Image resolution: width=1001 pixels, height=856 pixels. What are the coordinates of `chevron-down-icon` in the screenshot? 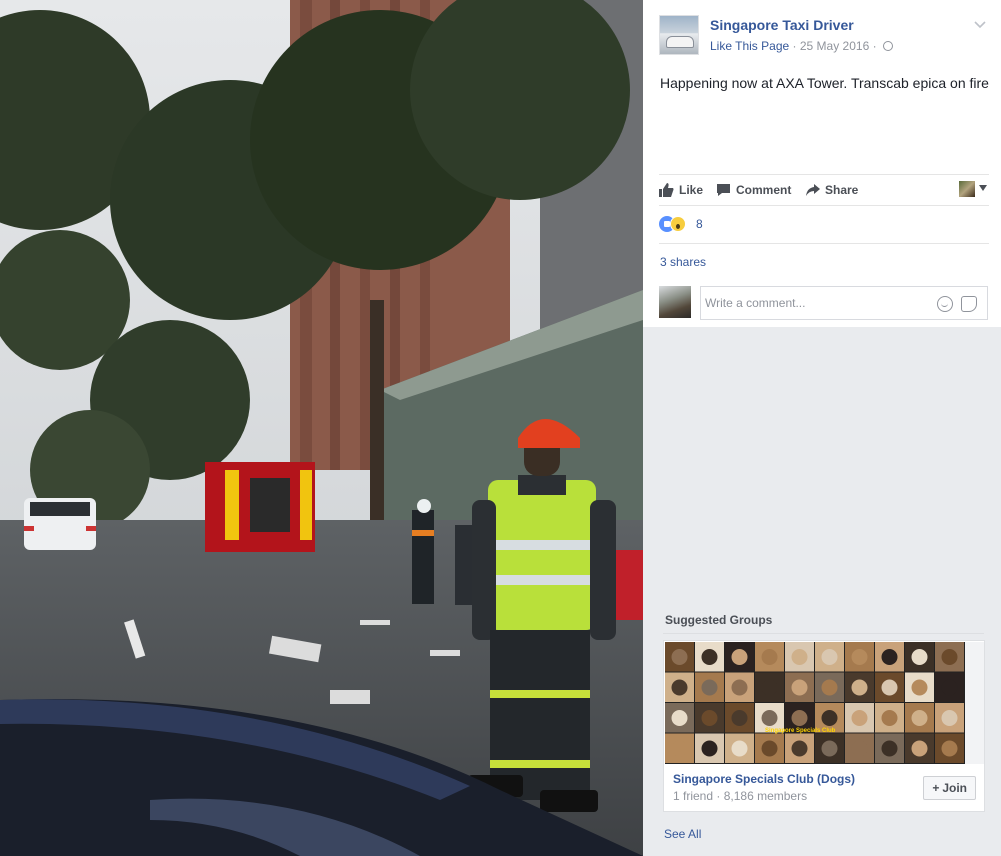 It's located at (980, 26).